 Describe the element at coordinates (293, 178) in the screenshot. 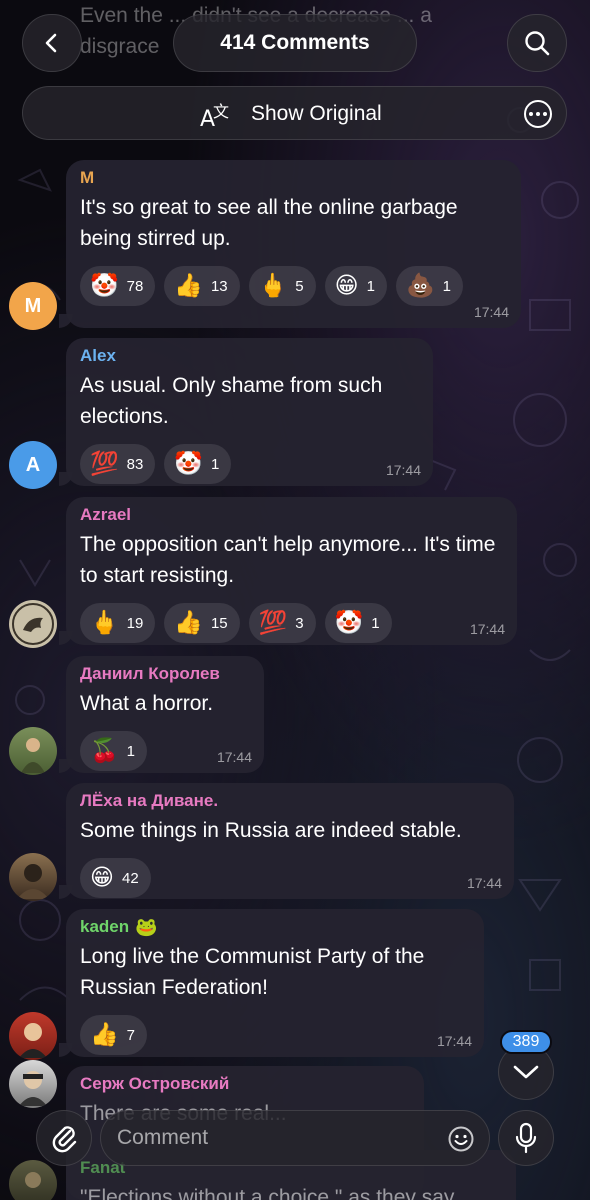

I see `sender-name: M` at that location.